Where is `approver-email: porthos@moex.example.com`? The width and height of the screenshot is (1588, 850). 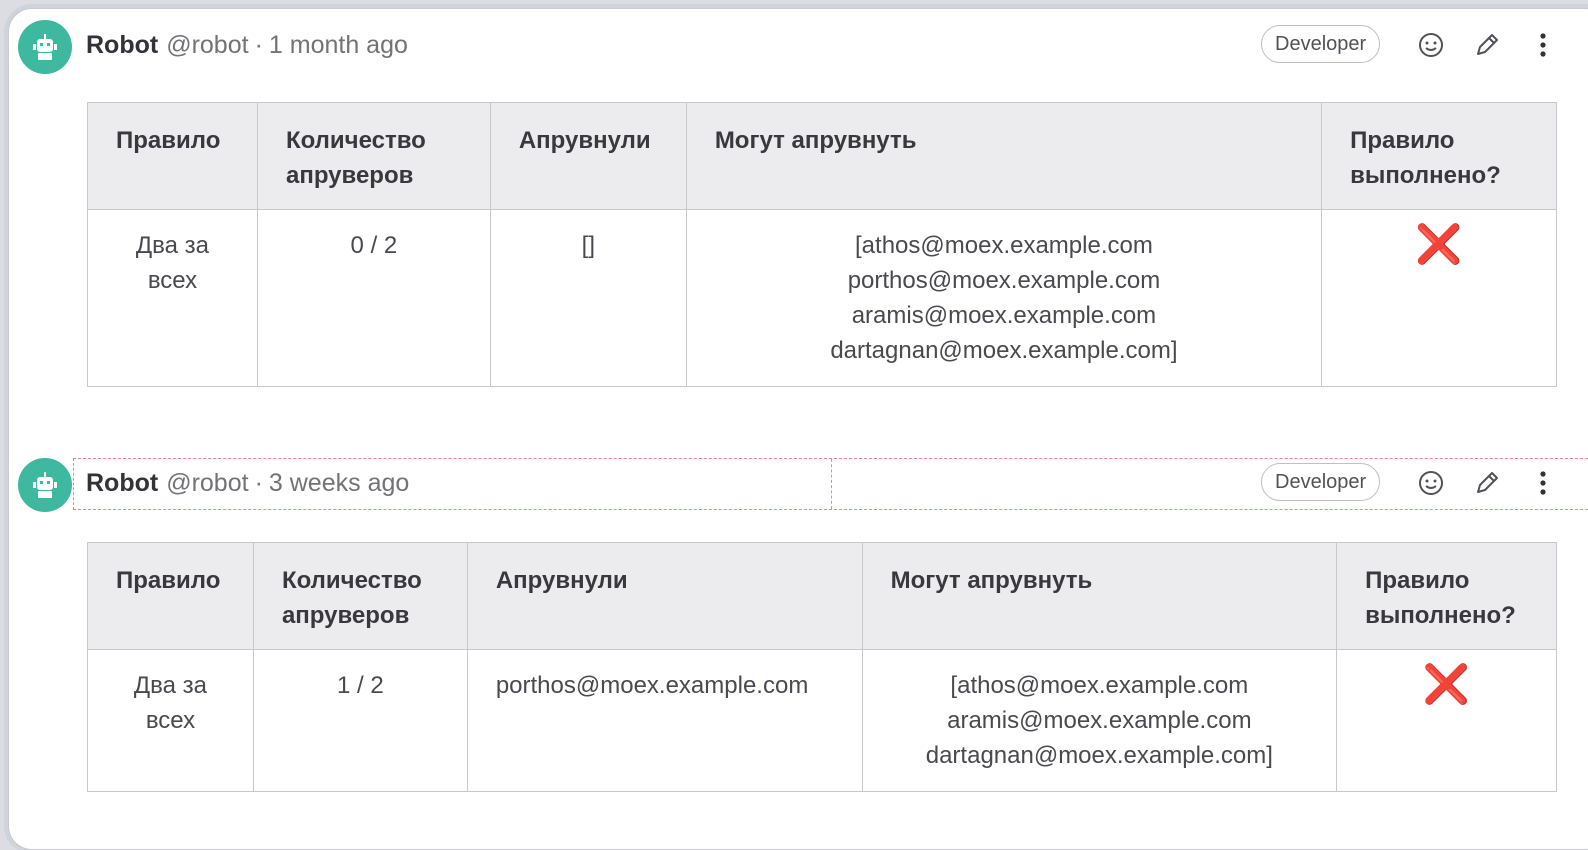 approver-email: porthos@moex.example.com is located at coordinates (1004, 280).